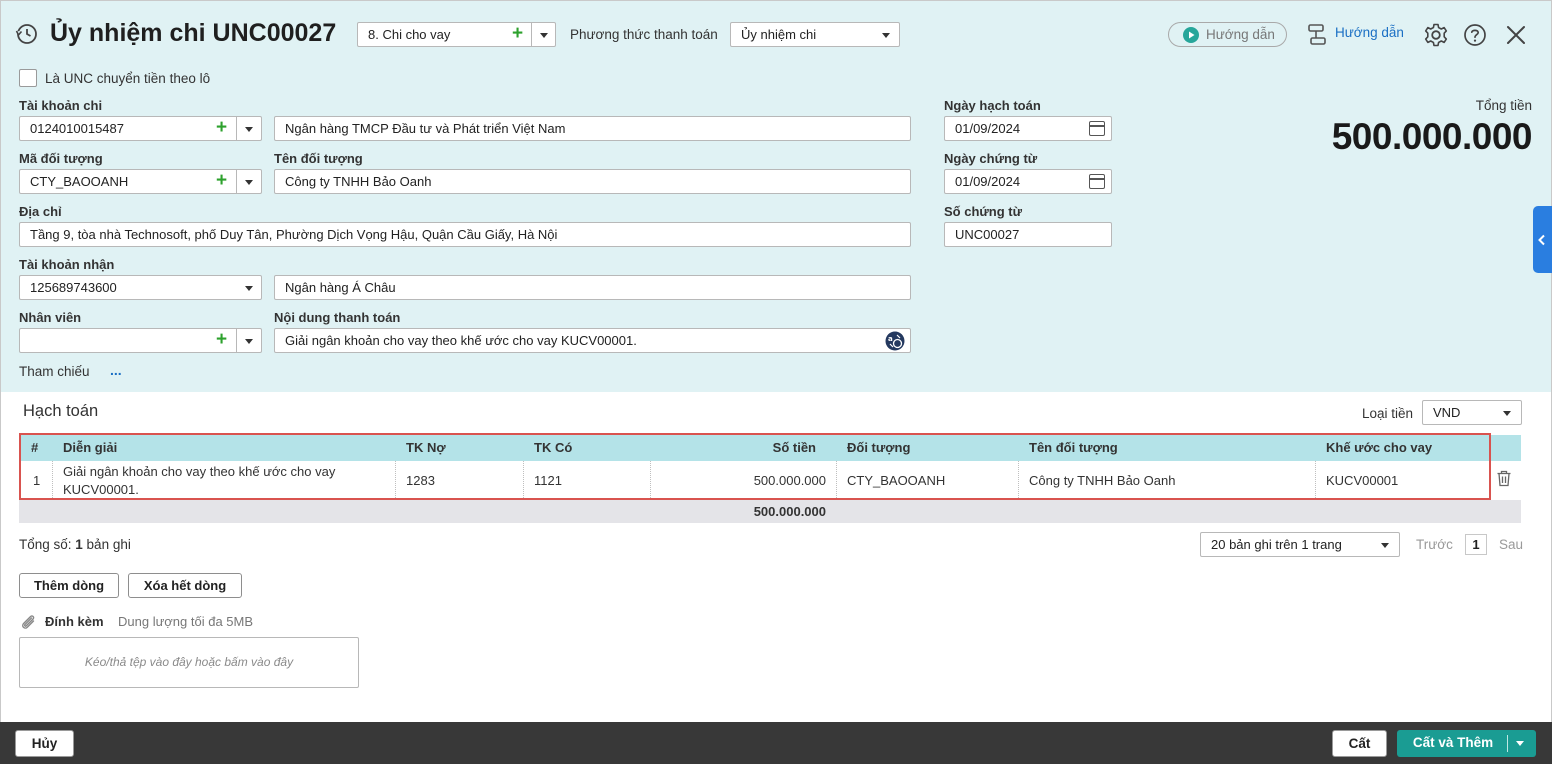 The height and width of the screenshot is (764, 1552). What do you see at coordinates (1028, 181) in the screenshot?
I see `voucher-date-field: 01/09/2024` at bounding box center [1028, 181].